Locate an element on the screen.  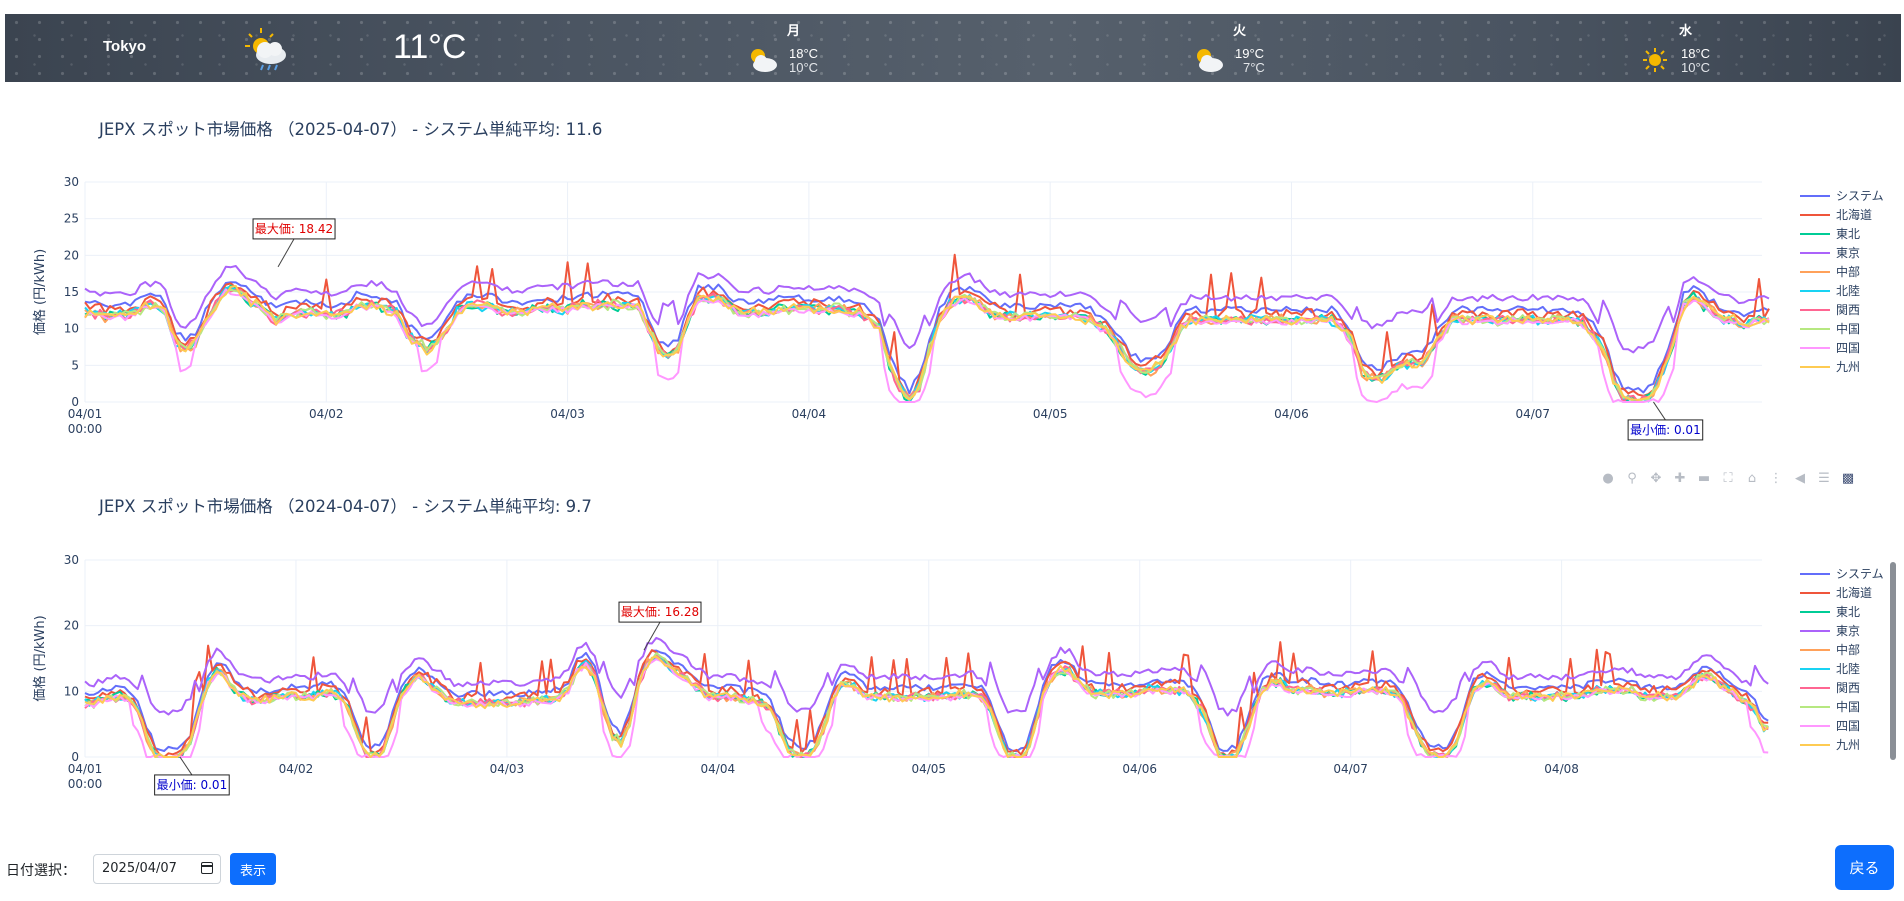
forecast-day-label: 火 is located at coordinates (1240, 30).